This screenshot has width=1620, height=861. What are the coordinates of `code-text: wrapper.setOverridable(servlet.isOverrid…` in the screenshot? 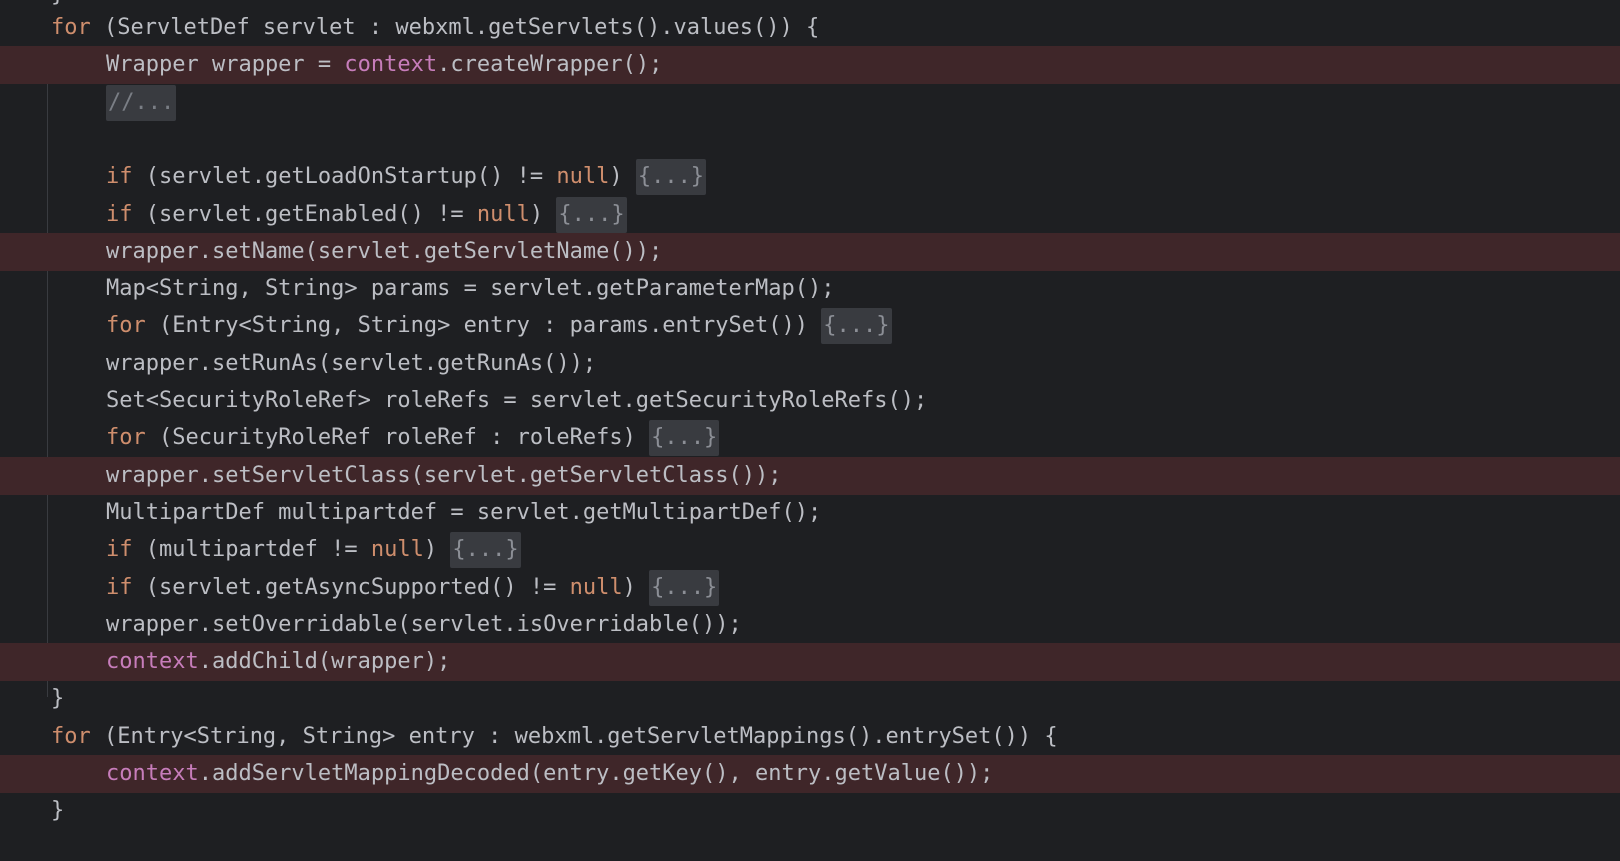 It's located at (424, 625).